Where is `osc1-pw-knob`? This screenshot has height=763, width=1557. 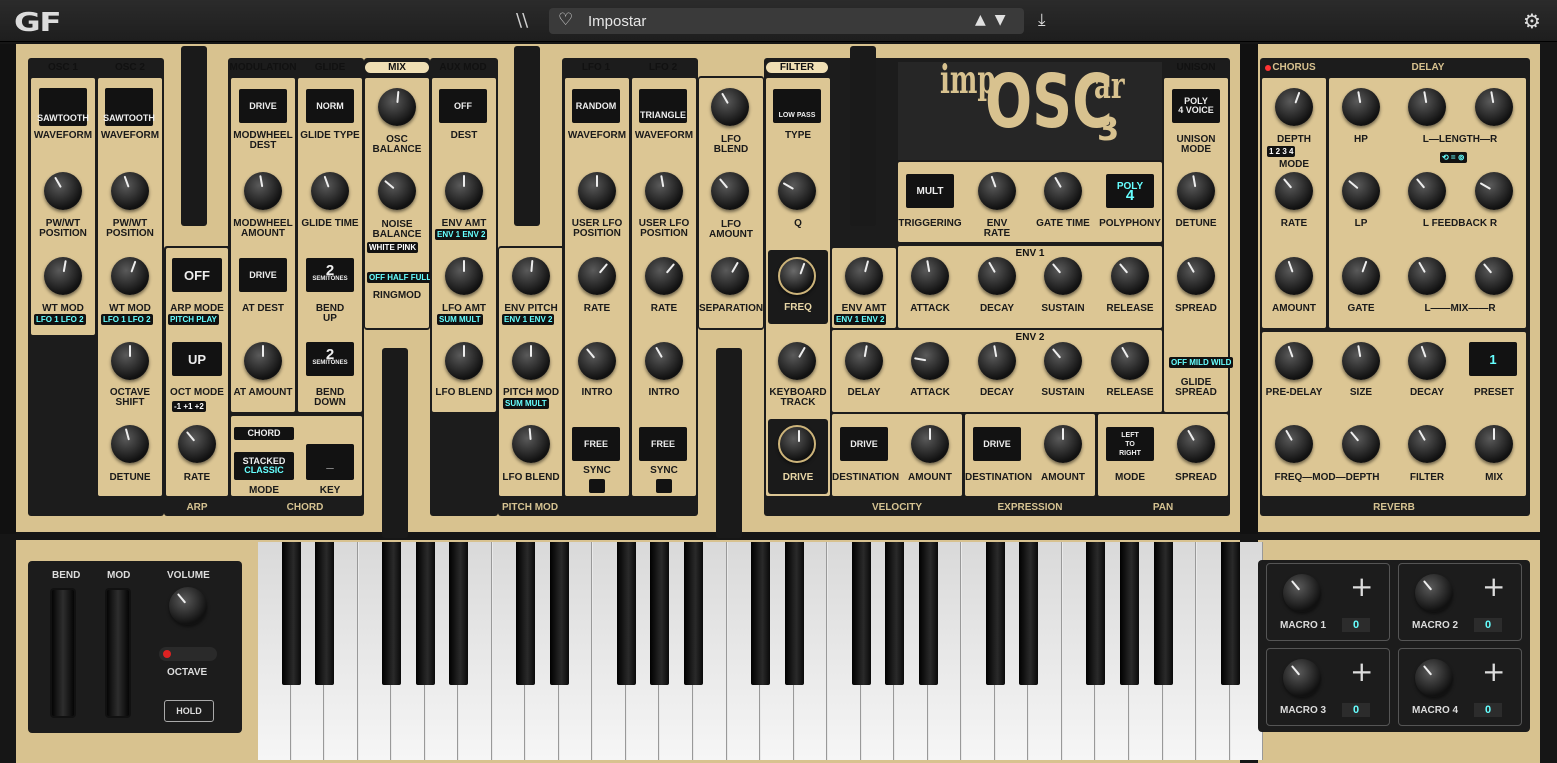 osc1-pw-knob is located at coordinates (63, 191).